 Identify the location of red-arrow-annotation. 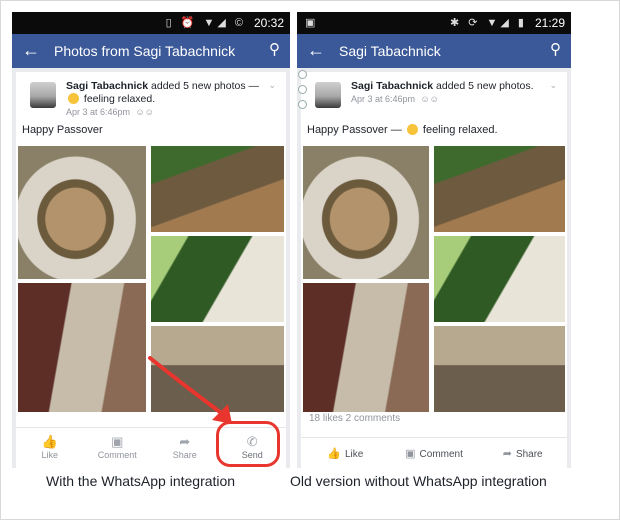
(190, 390).